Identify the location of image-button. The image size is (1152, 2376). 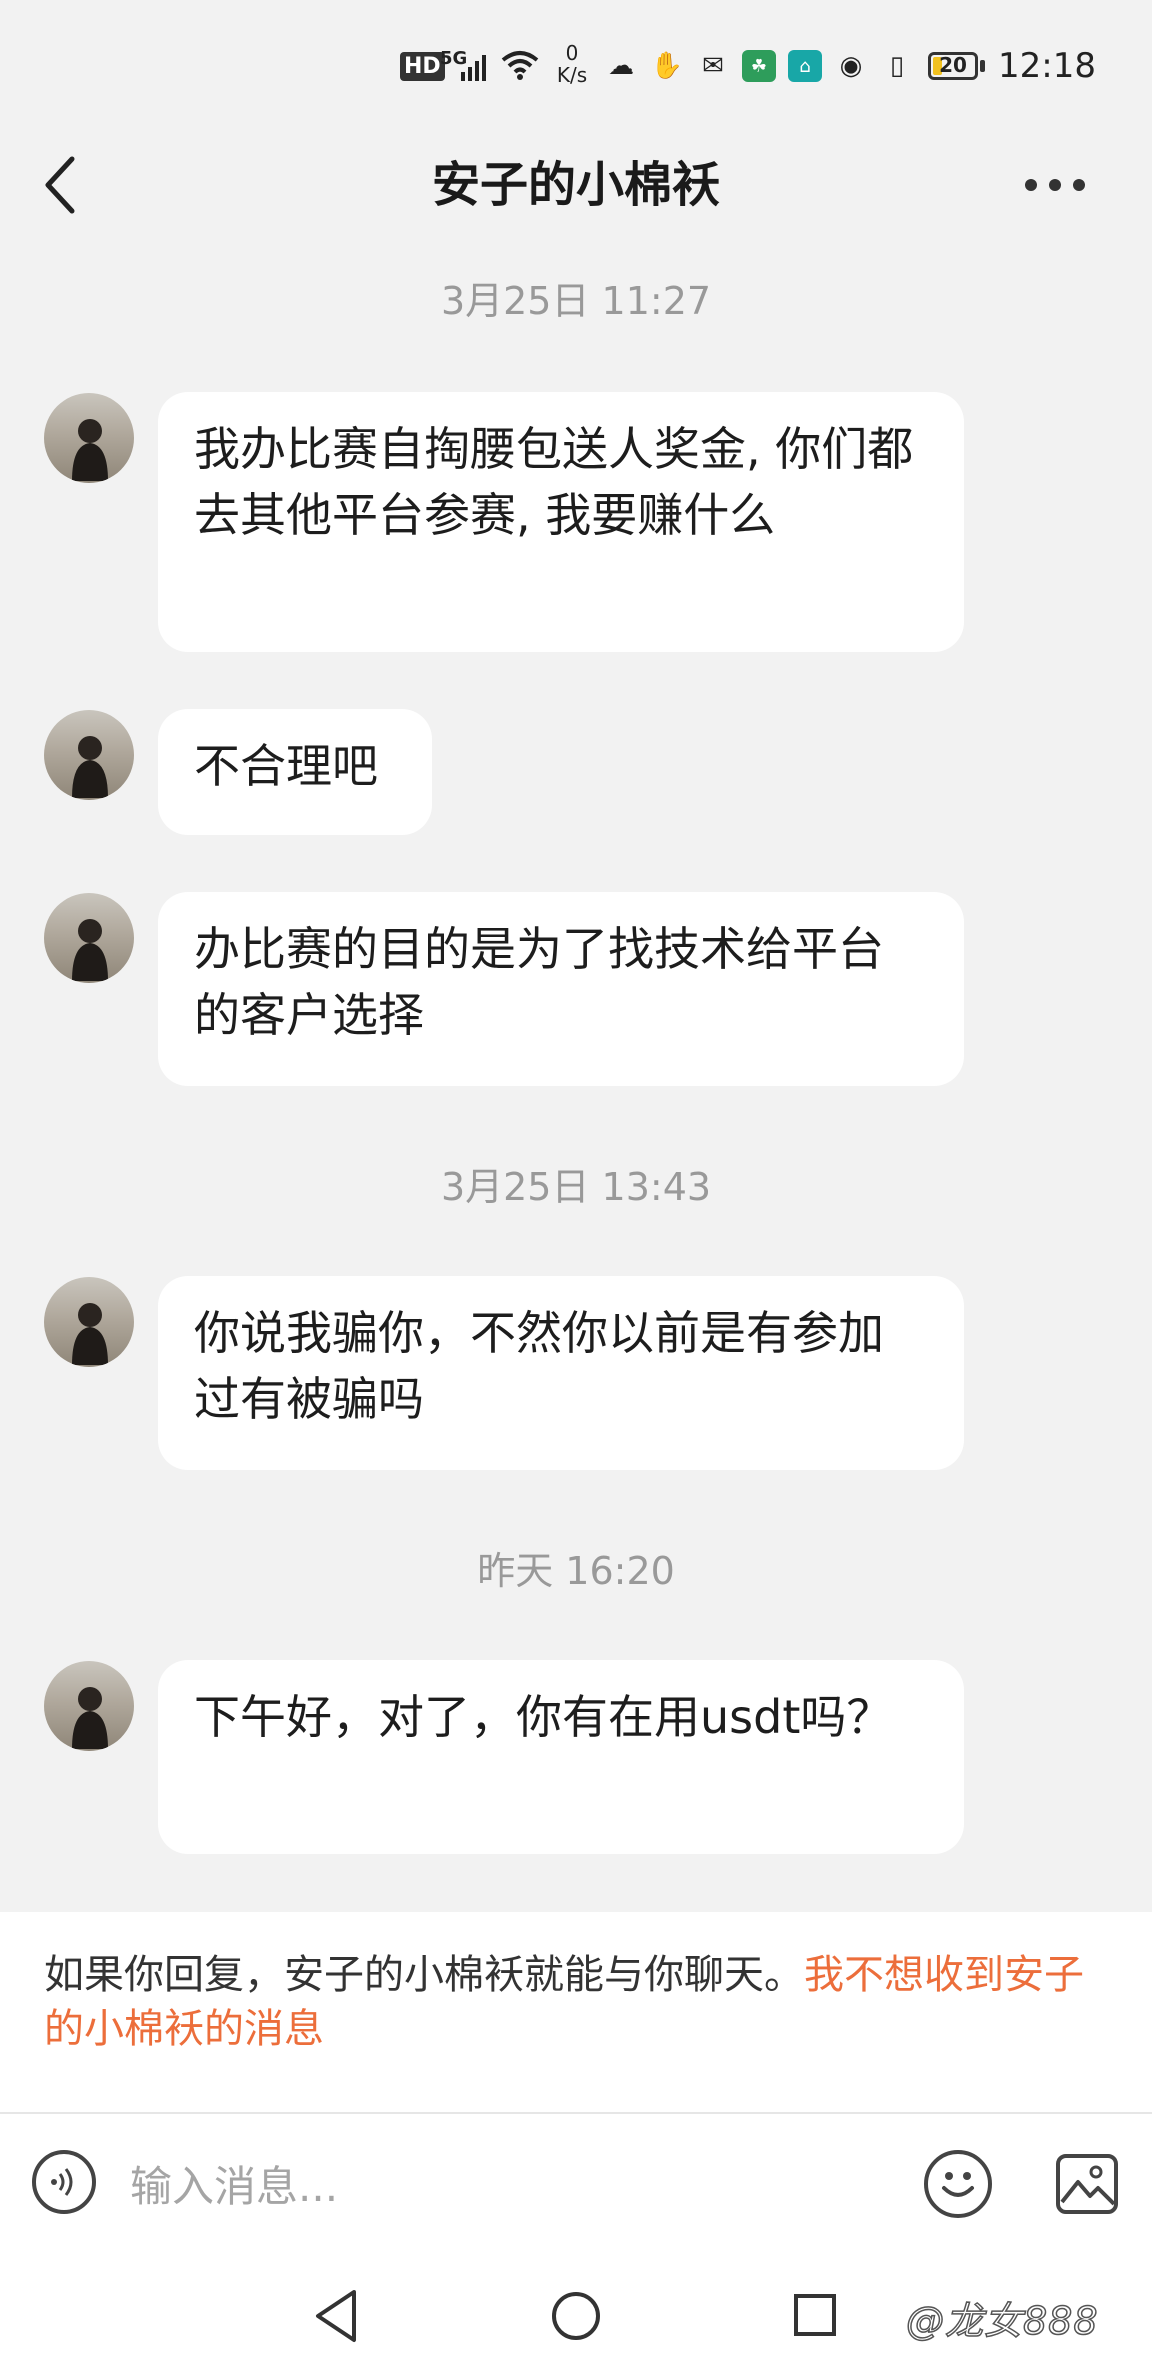
(1087, 2184).